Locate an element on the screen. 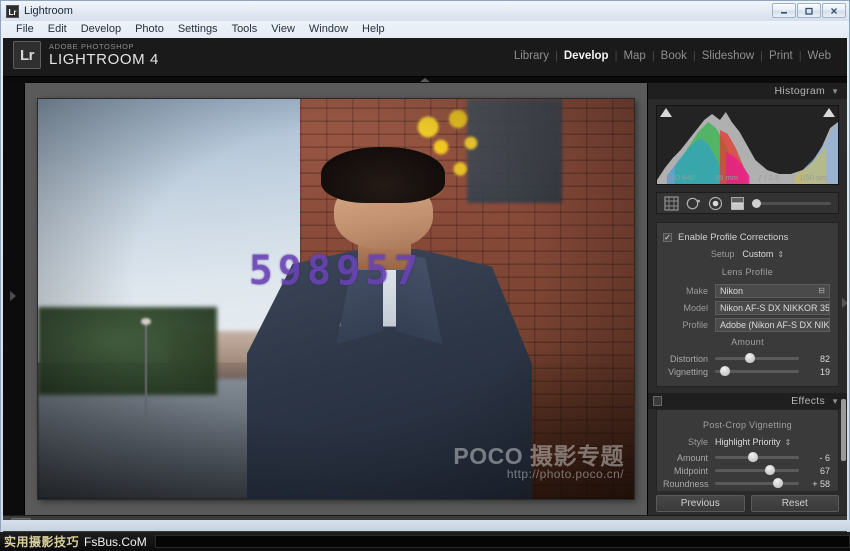 The width and height of the screenshot is (850, 551). module-map: Map is located at coordinates (634, 56).